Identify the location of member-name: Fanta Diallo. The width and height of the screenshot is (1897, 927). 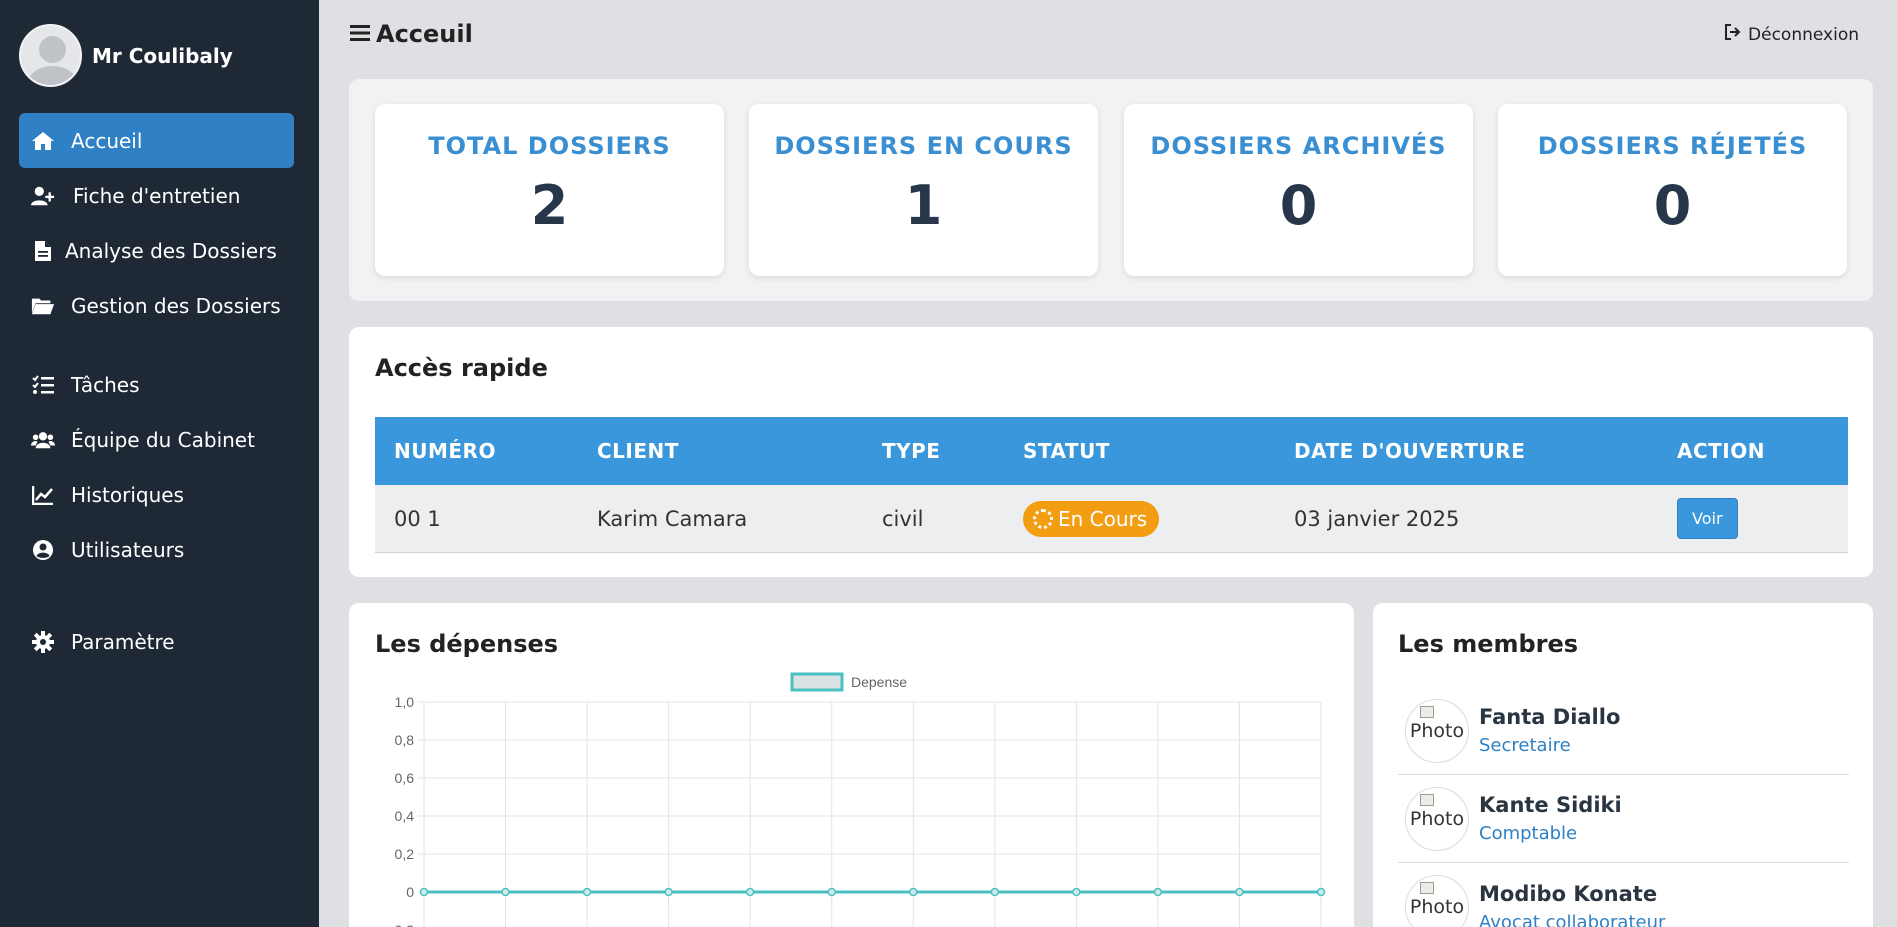
(1550, 717).